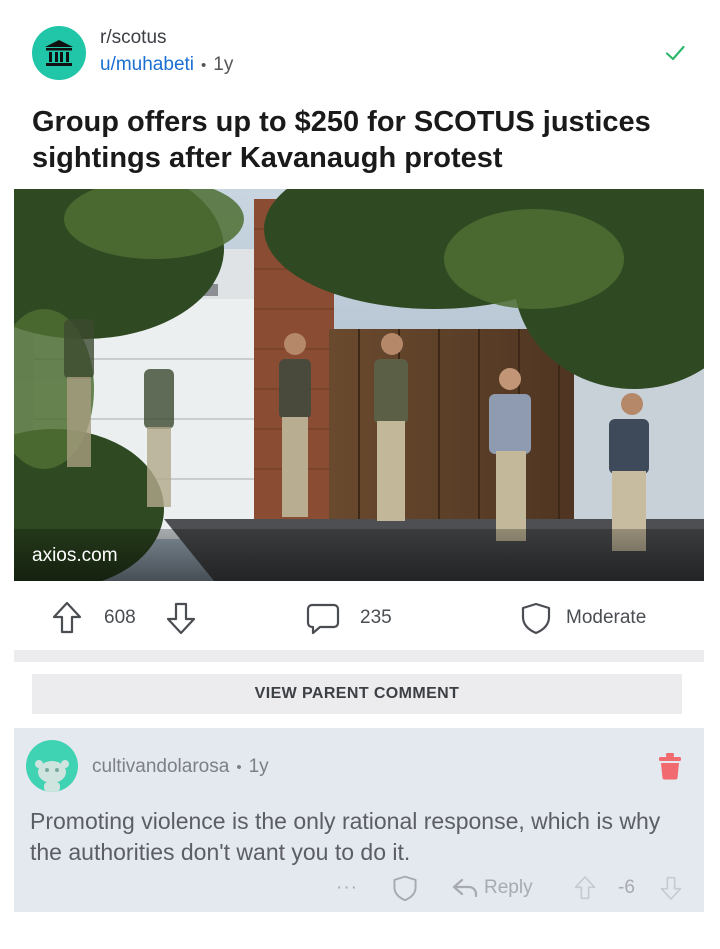 The image size is (720, 949). I want to click on comment-age: 1y, so click(258, 766).